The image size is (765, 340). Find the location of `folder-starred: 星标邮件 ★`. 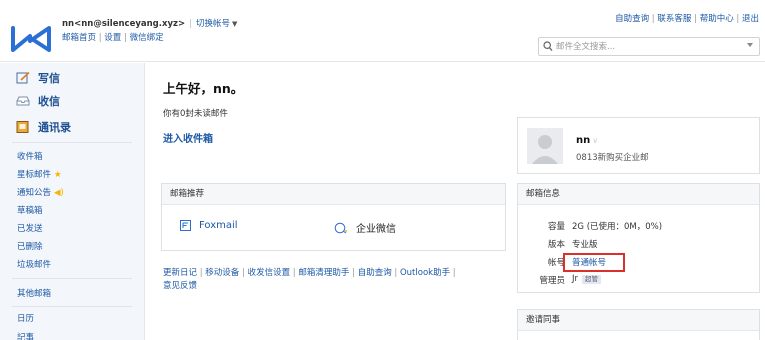

folder-starred: 星标邮件 ★ is located at coordinates (39, 174).